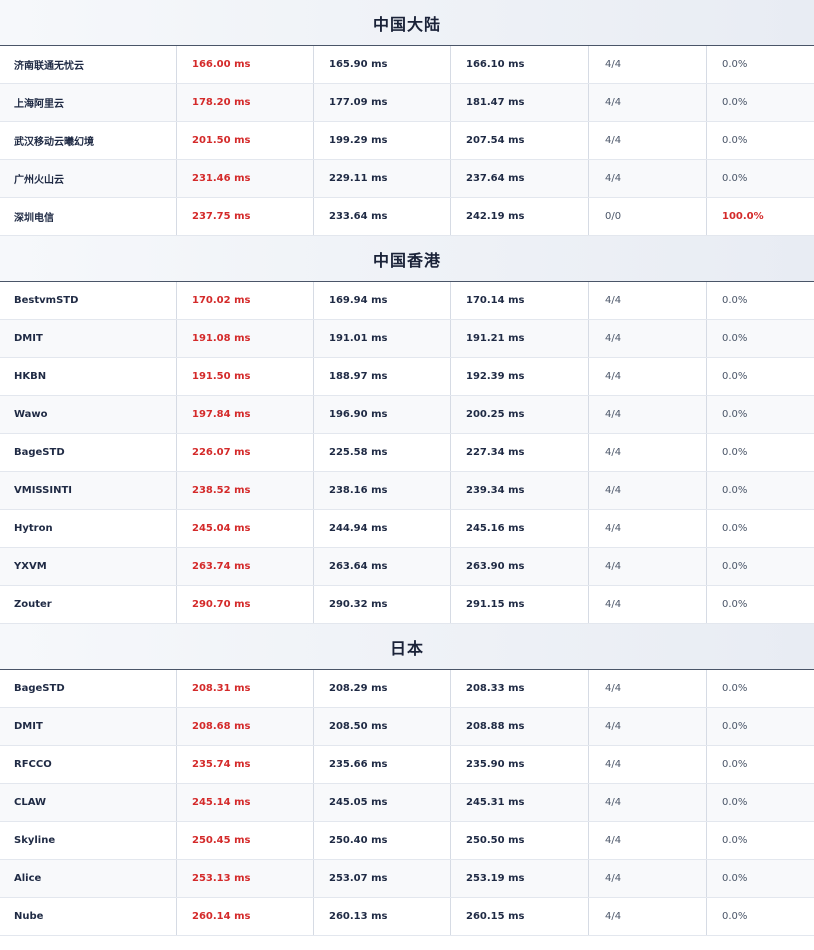  I want to click on min-latency: 191.01 ms, so click(382, 338).